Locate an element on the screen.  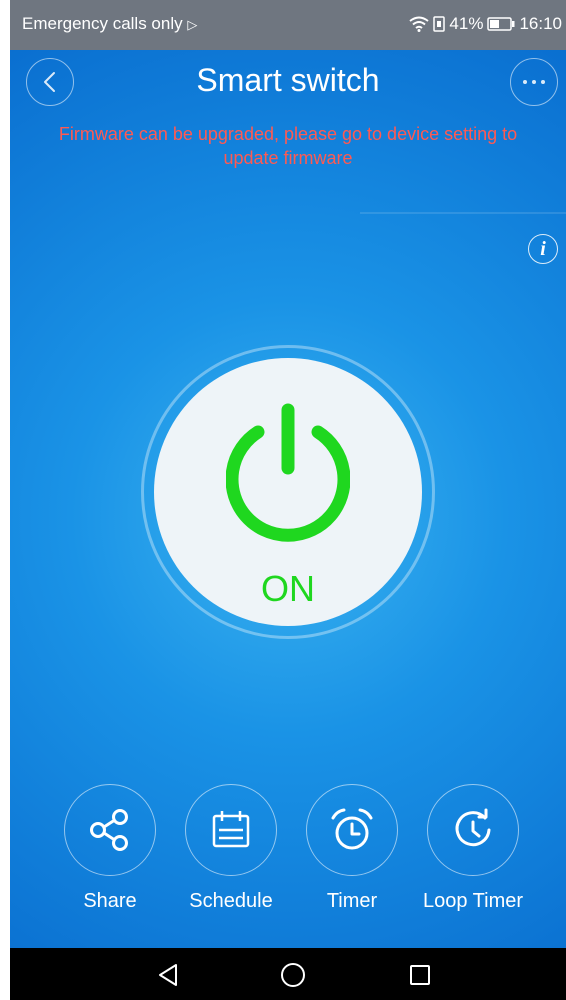
loop-timer-label: Loop Timer is located at coordinates (473, 901).